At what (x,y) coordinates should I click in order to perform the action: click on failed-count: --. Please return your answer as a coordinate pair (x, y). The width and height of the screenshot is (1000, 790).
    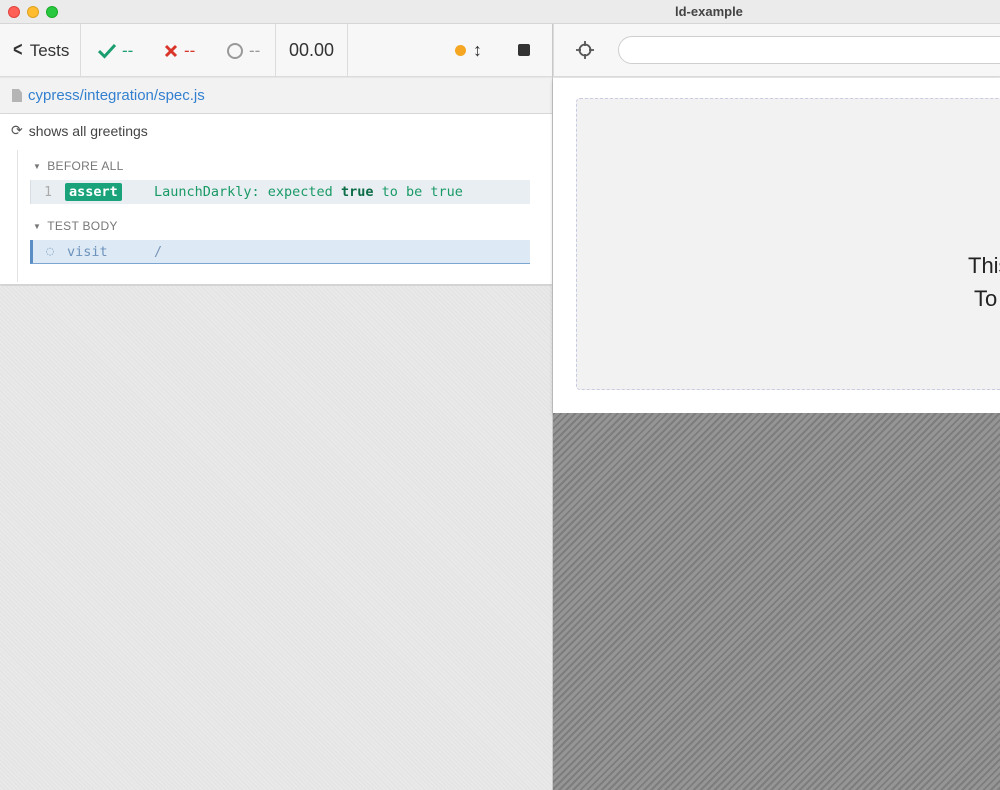
    Looking at the image, I should click on (190, 50).